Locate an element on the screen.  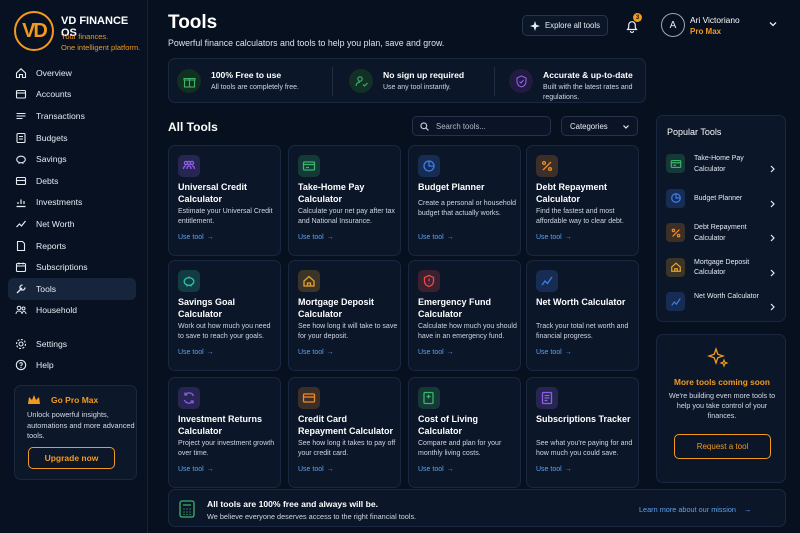
trend-line-icon is located at coordinates (675, 301).